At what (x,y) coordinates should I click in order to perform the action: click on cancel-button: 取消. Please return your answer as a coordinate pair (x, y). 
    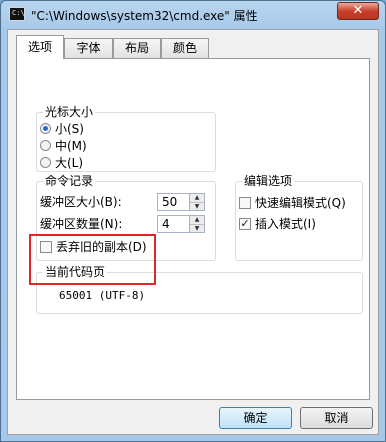
    Looking at the image, I should click on (336, 418).